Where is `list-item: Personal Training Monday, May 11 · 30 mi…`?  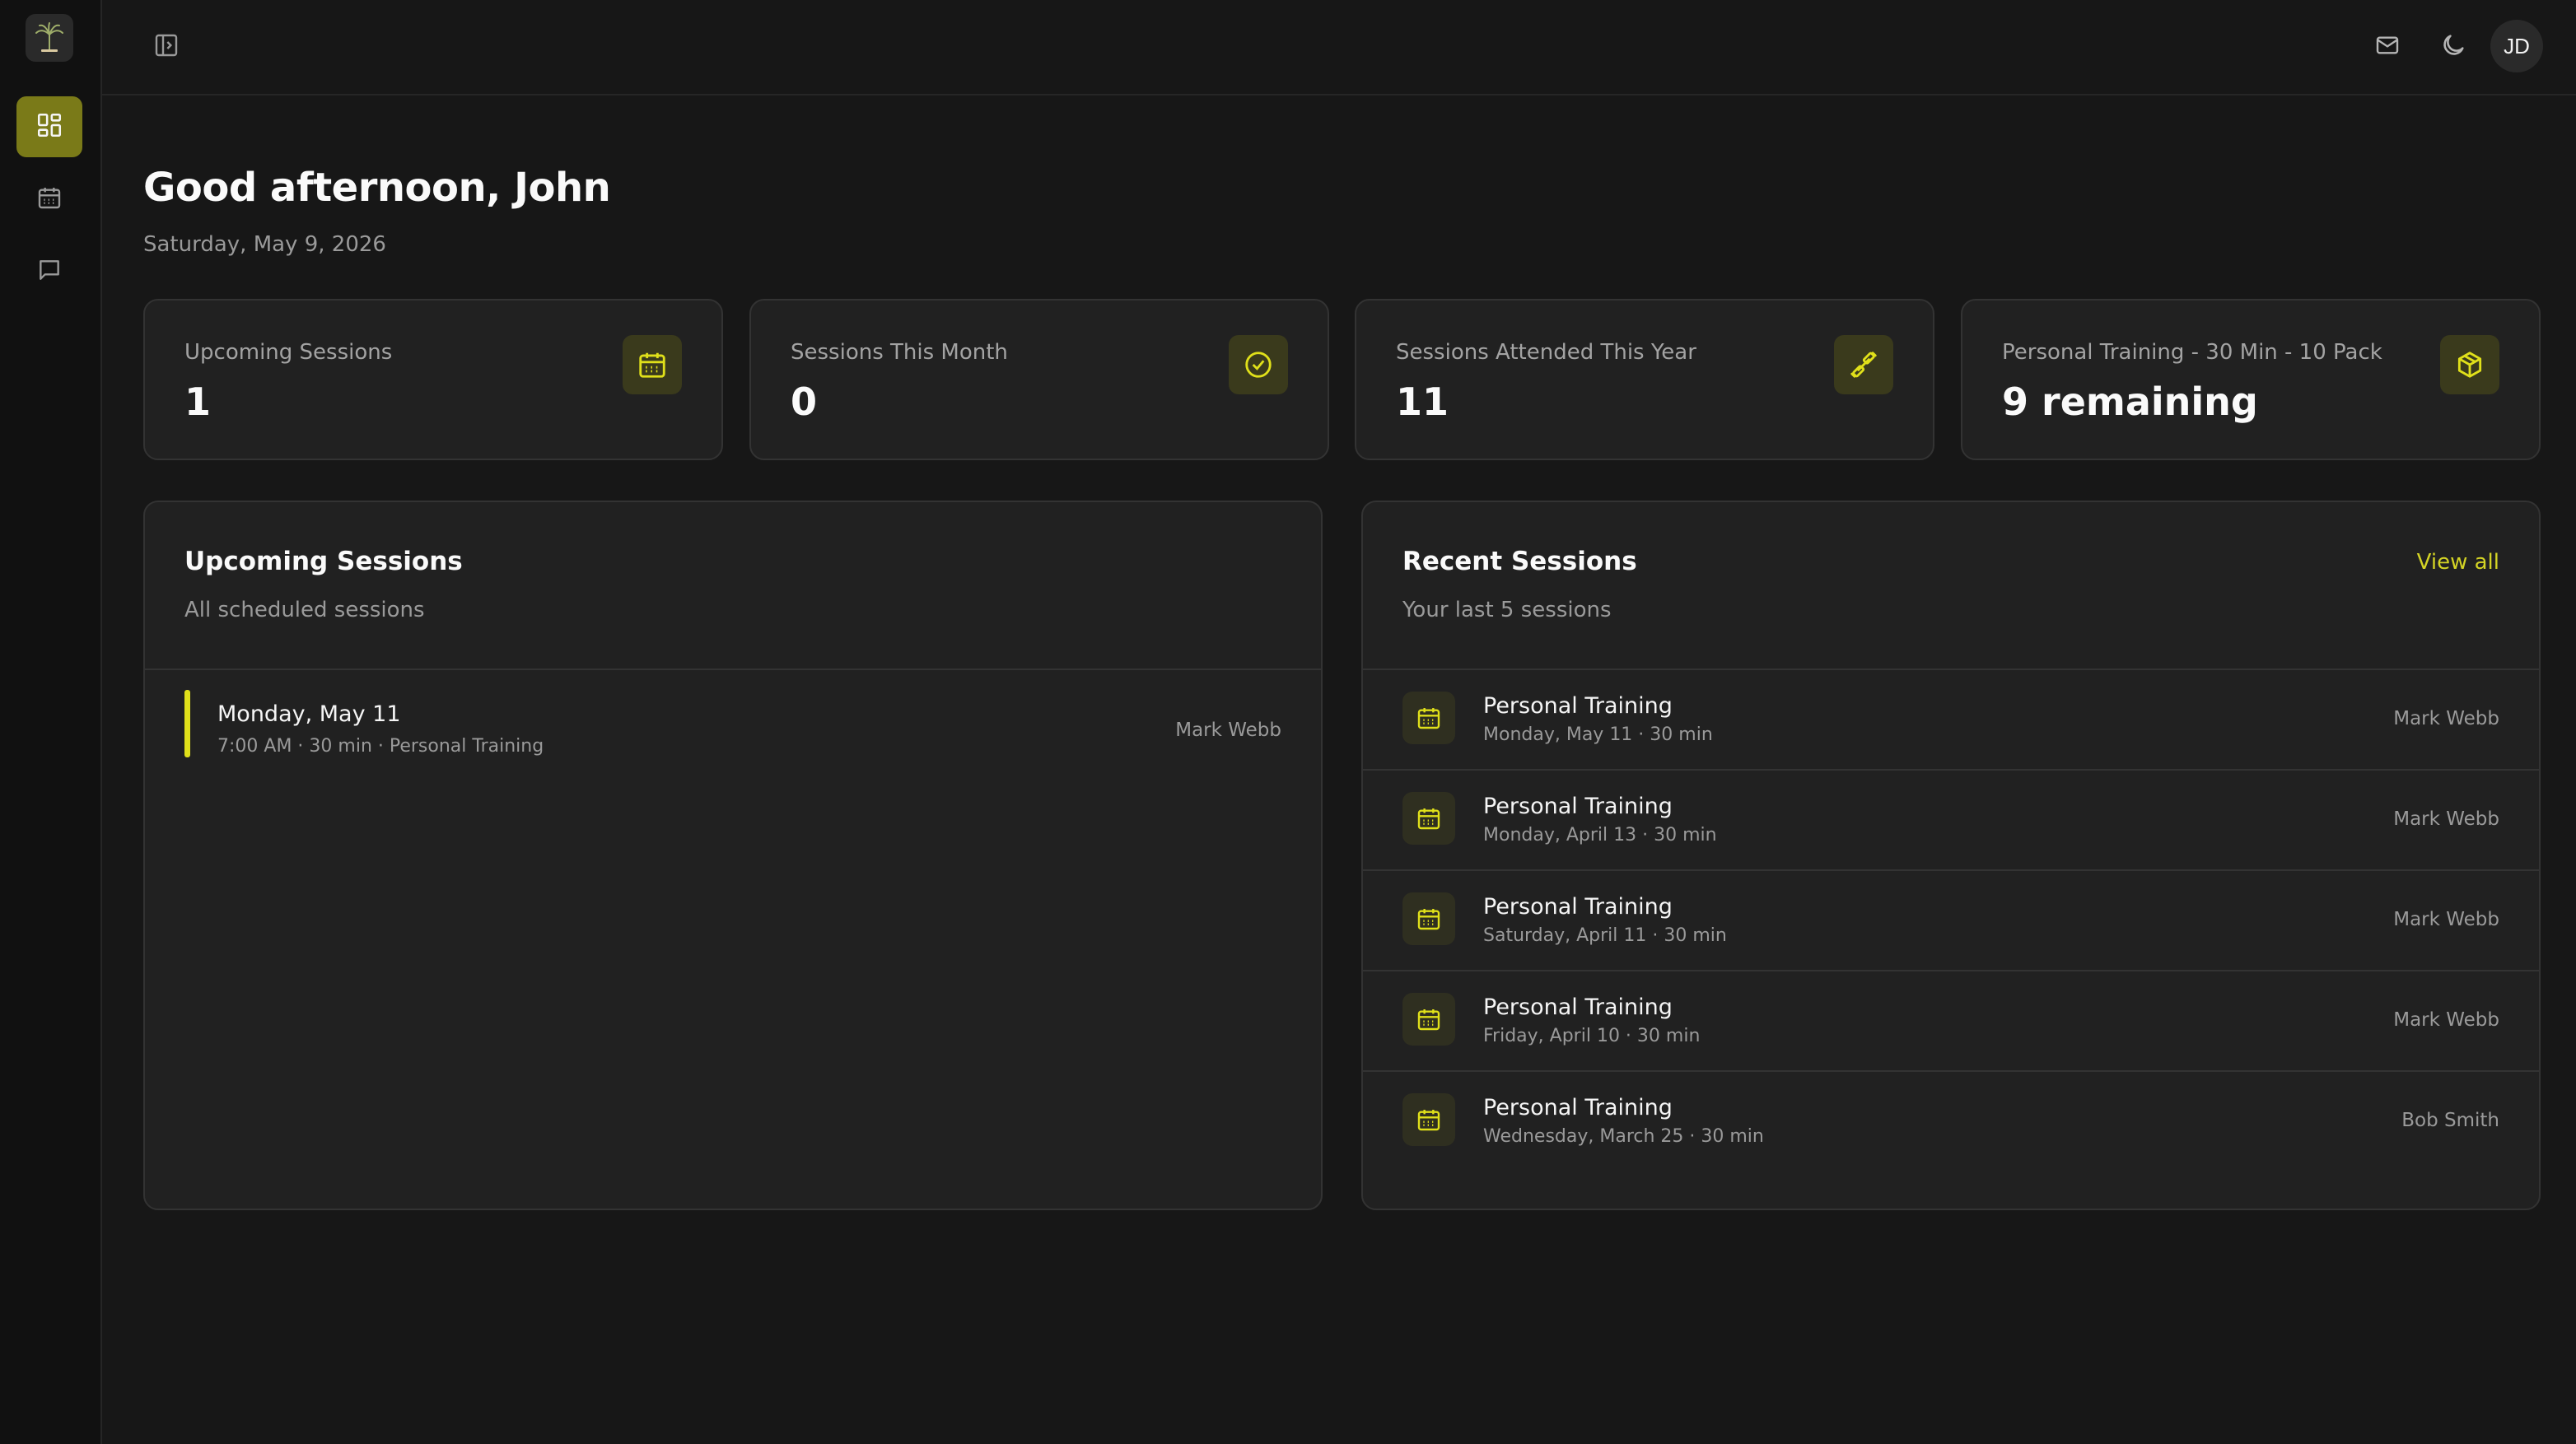 list-item: Personal Training Monday, May 11 · 30 mi… is located at coordinates (1951, 720).